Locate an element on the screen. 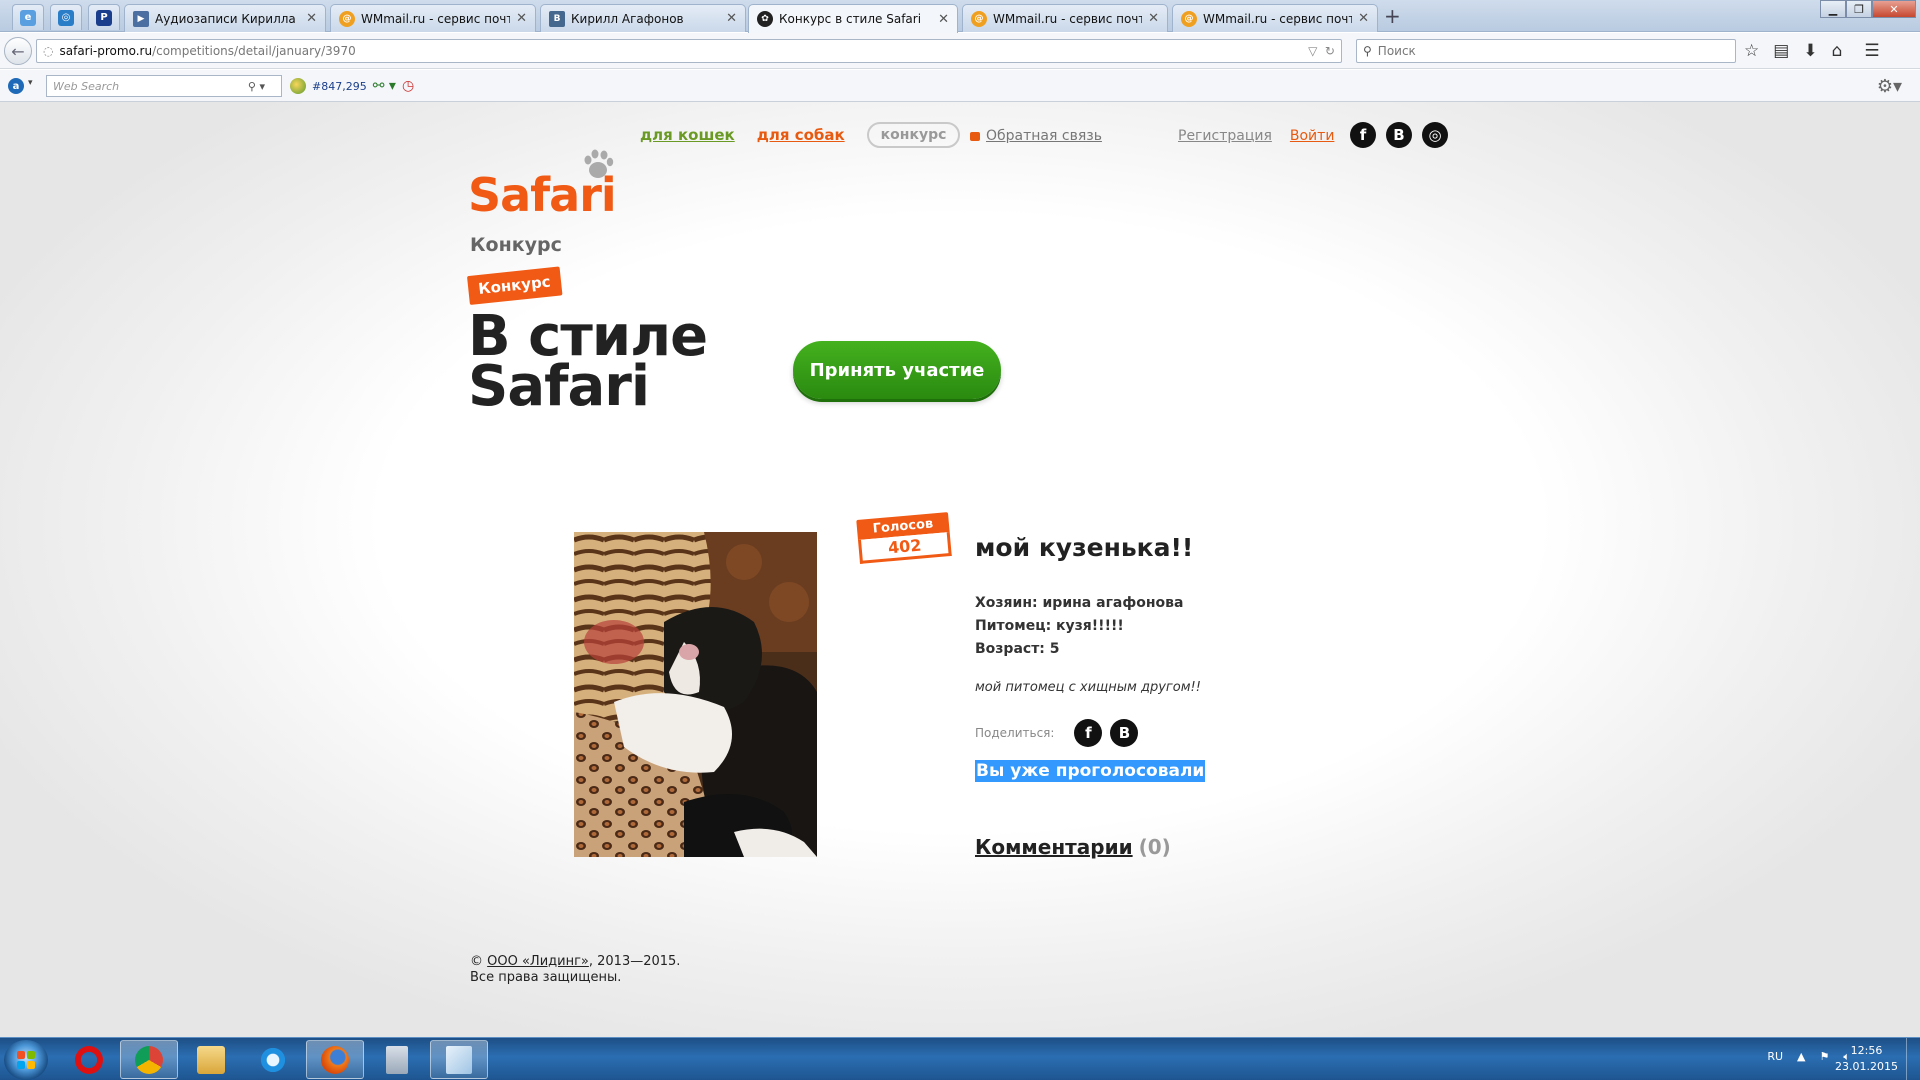  pet-photo is located at coordinates (695, 694).